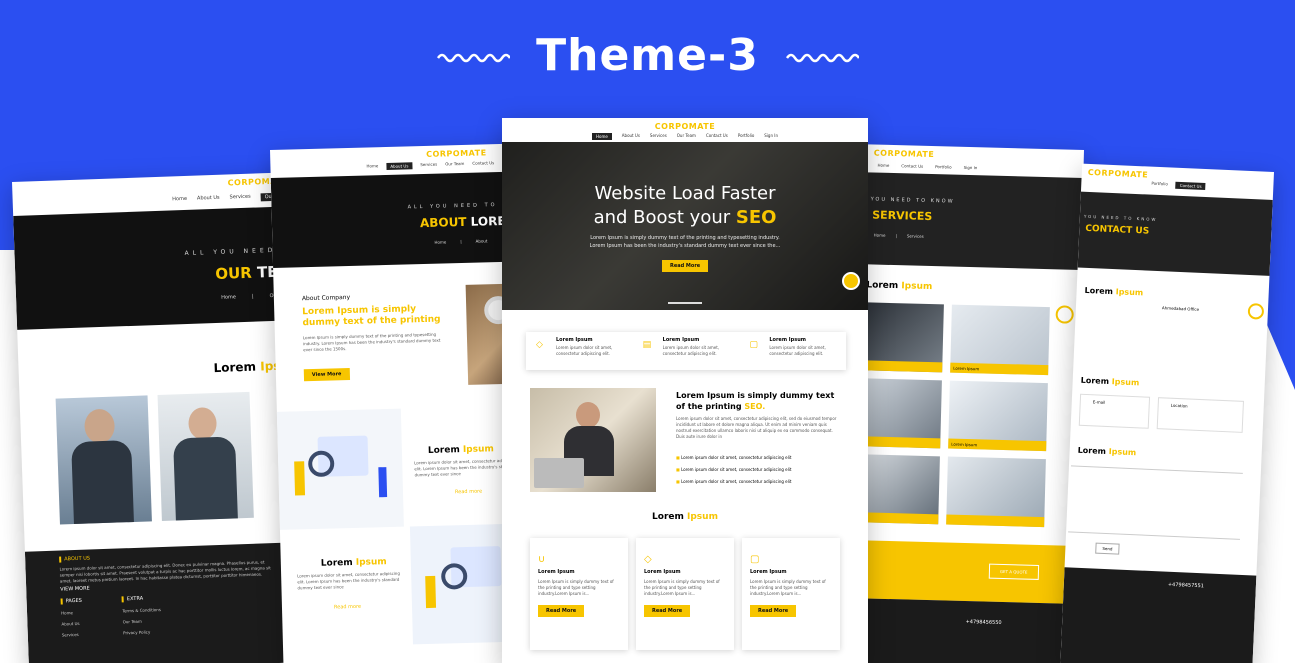  What do you see at coordinates (326, 298) in the screenshot?
I see `about-company-label: About Company` at bounding box center [326, 298].